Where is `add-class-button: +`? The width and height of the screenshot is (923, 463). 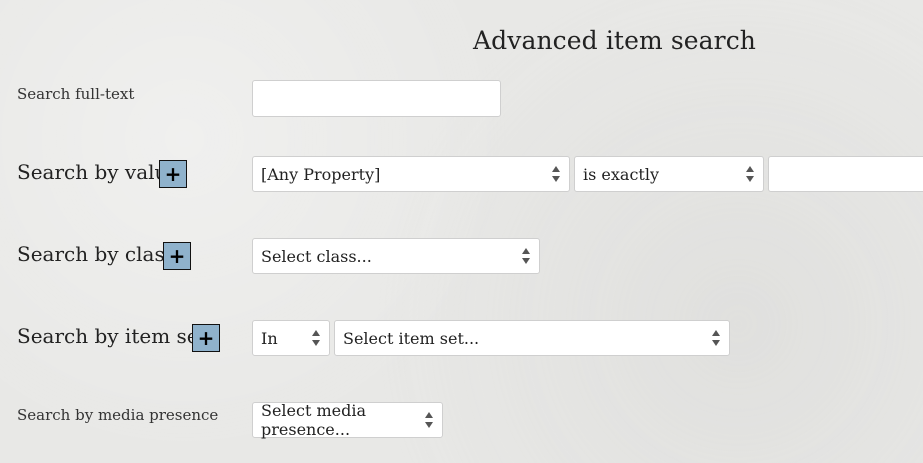
add-class-button: + is located at coordinates (177, 256).